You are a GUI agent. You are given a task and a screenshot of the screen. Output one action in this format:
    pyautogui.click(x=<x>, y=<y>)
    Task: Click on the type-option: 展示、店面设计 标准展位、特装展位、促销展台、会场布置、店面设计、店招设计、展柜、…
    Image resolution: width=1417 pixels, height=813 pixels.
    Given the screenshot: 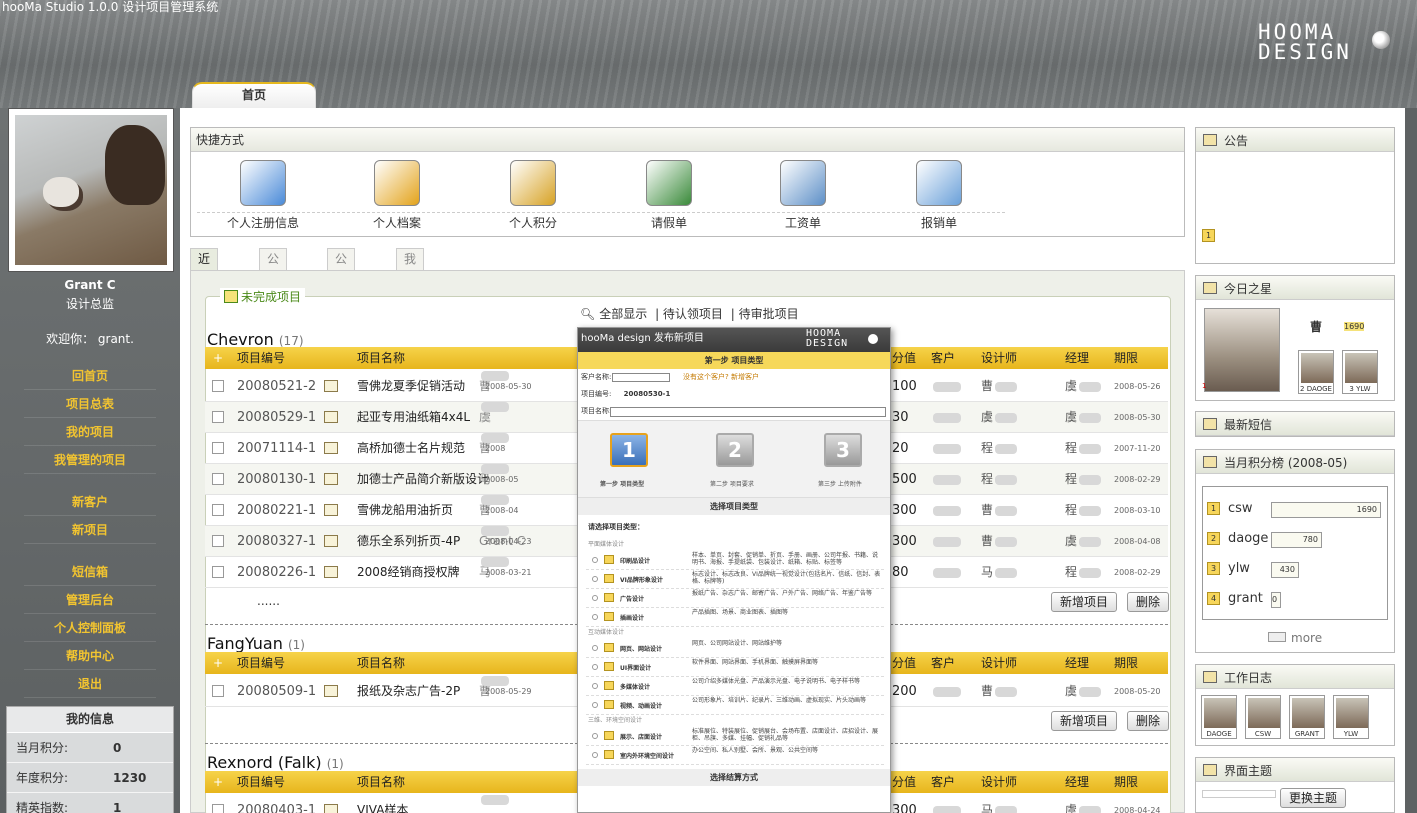 What is the action you would take?
    pyautogui.click(x=735, y=736)
    